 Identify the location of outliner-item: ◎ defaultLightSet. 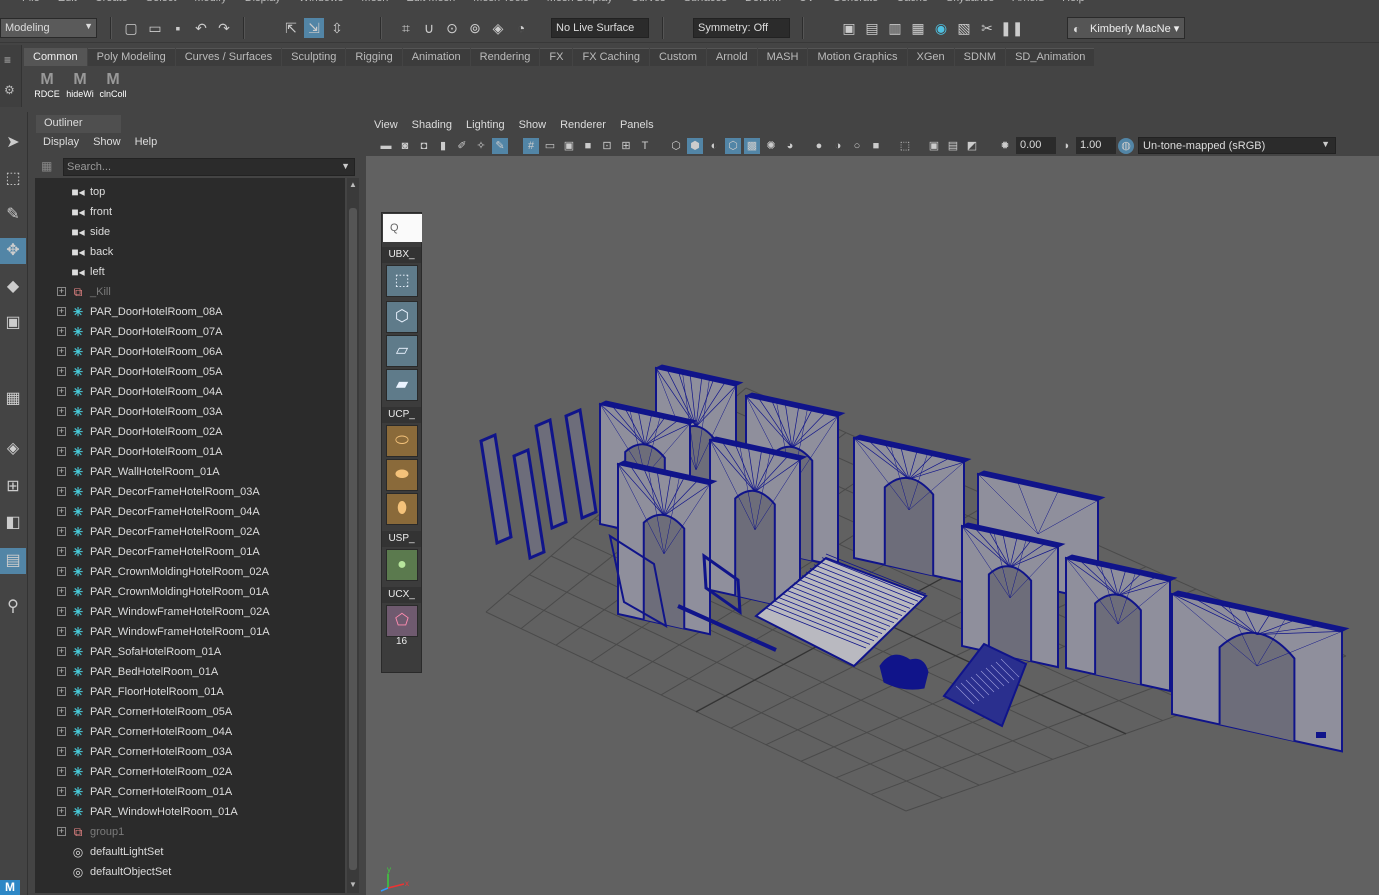
(190, 852).